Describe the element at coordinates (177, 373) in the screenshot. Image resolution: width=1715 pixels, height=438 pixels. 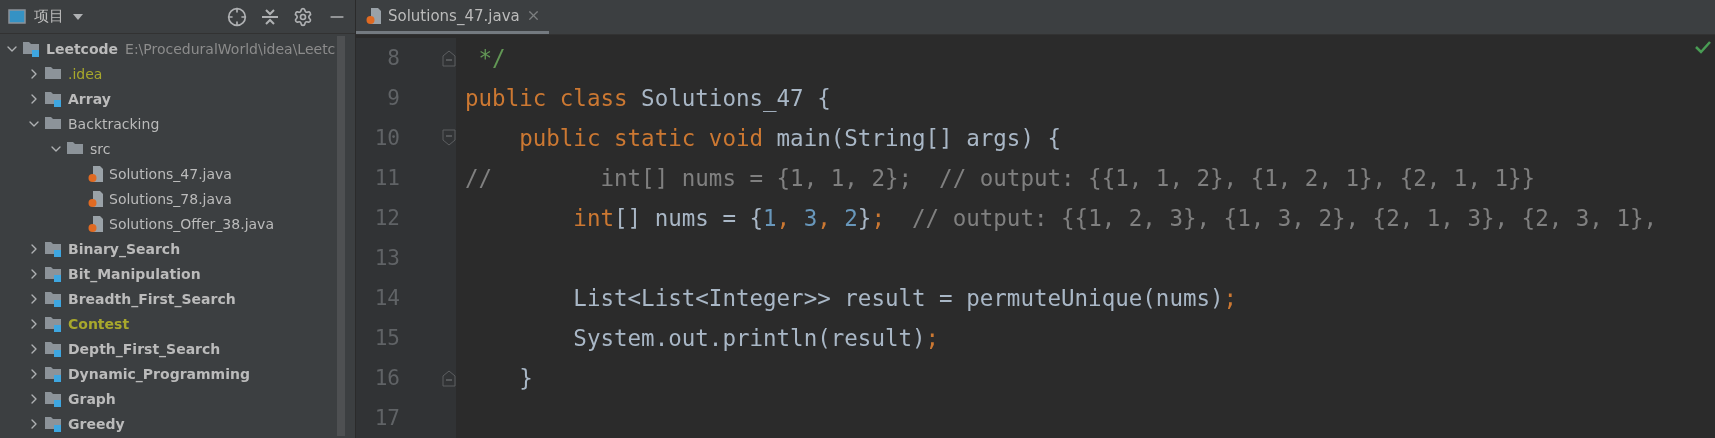
I see `tree-item: Dynamic_Programming` at that location.